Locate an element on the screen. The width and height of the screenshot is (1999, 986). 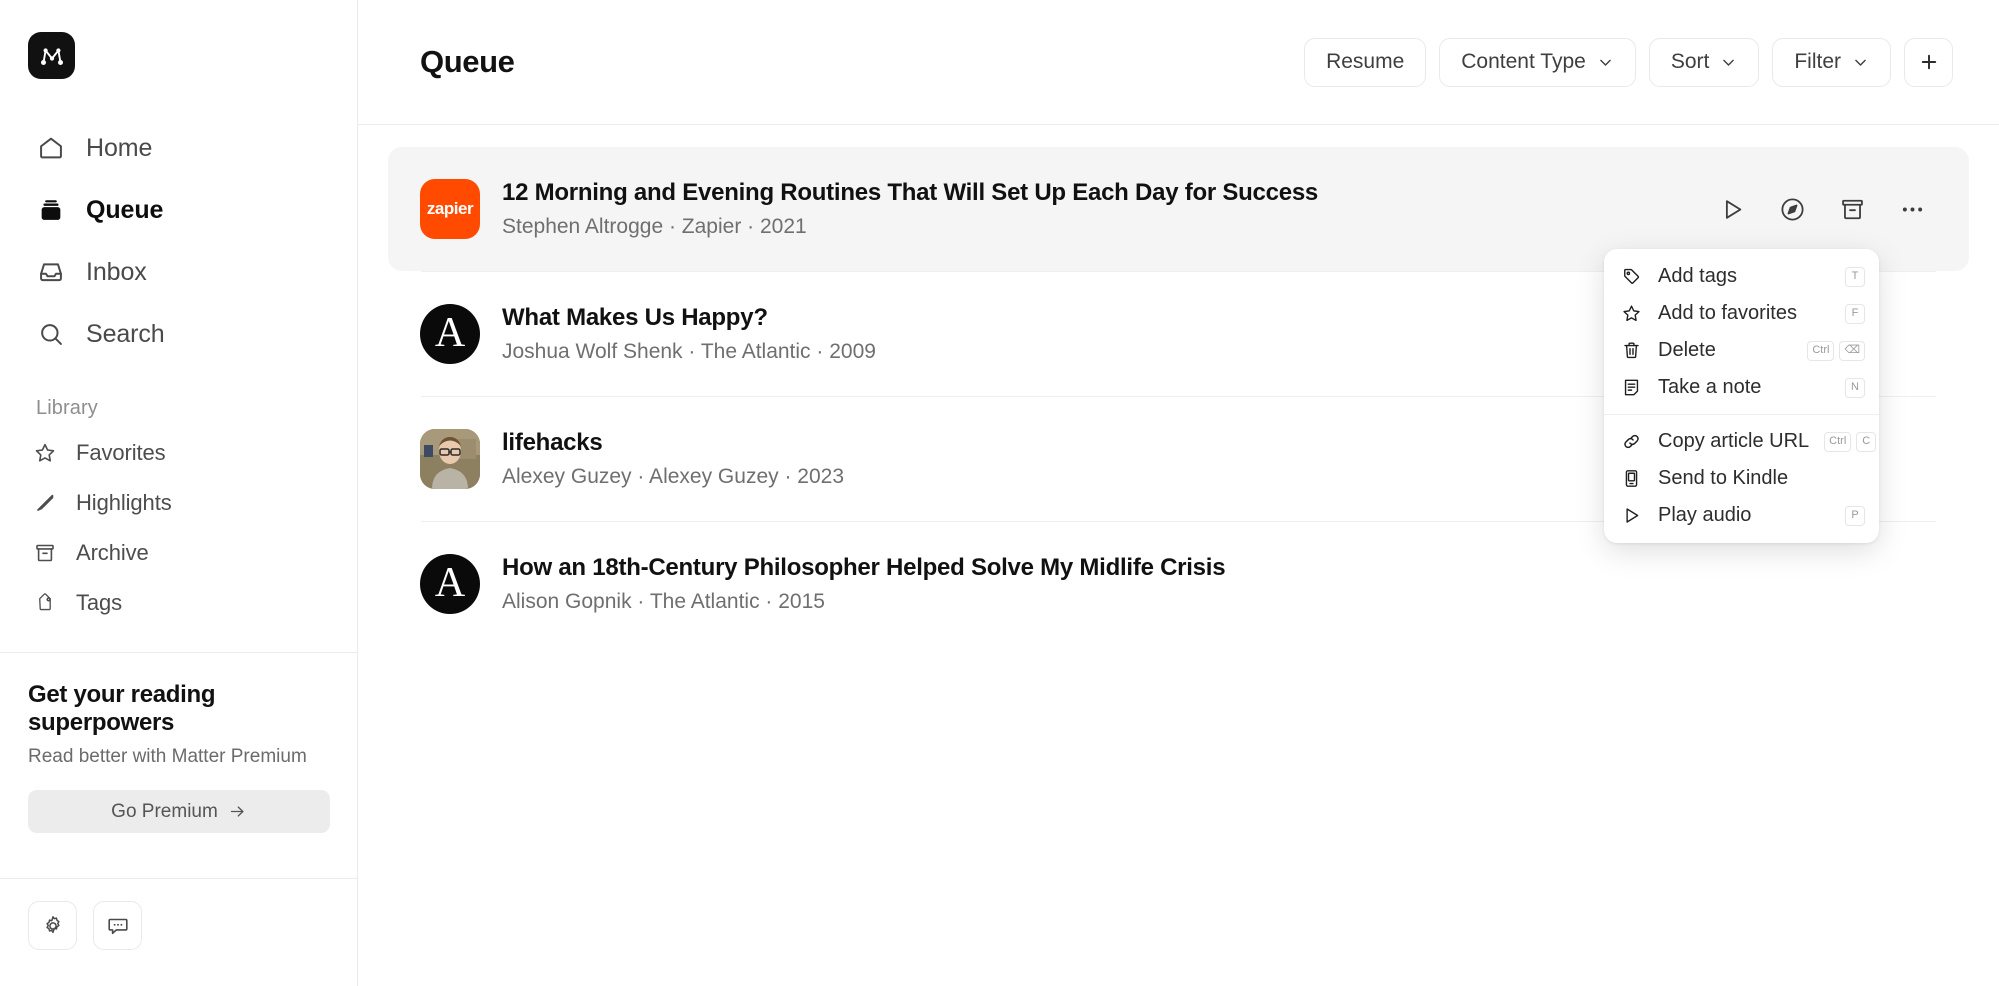
feedback-button is located at coordinates (117, 925).